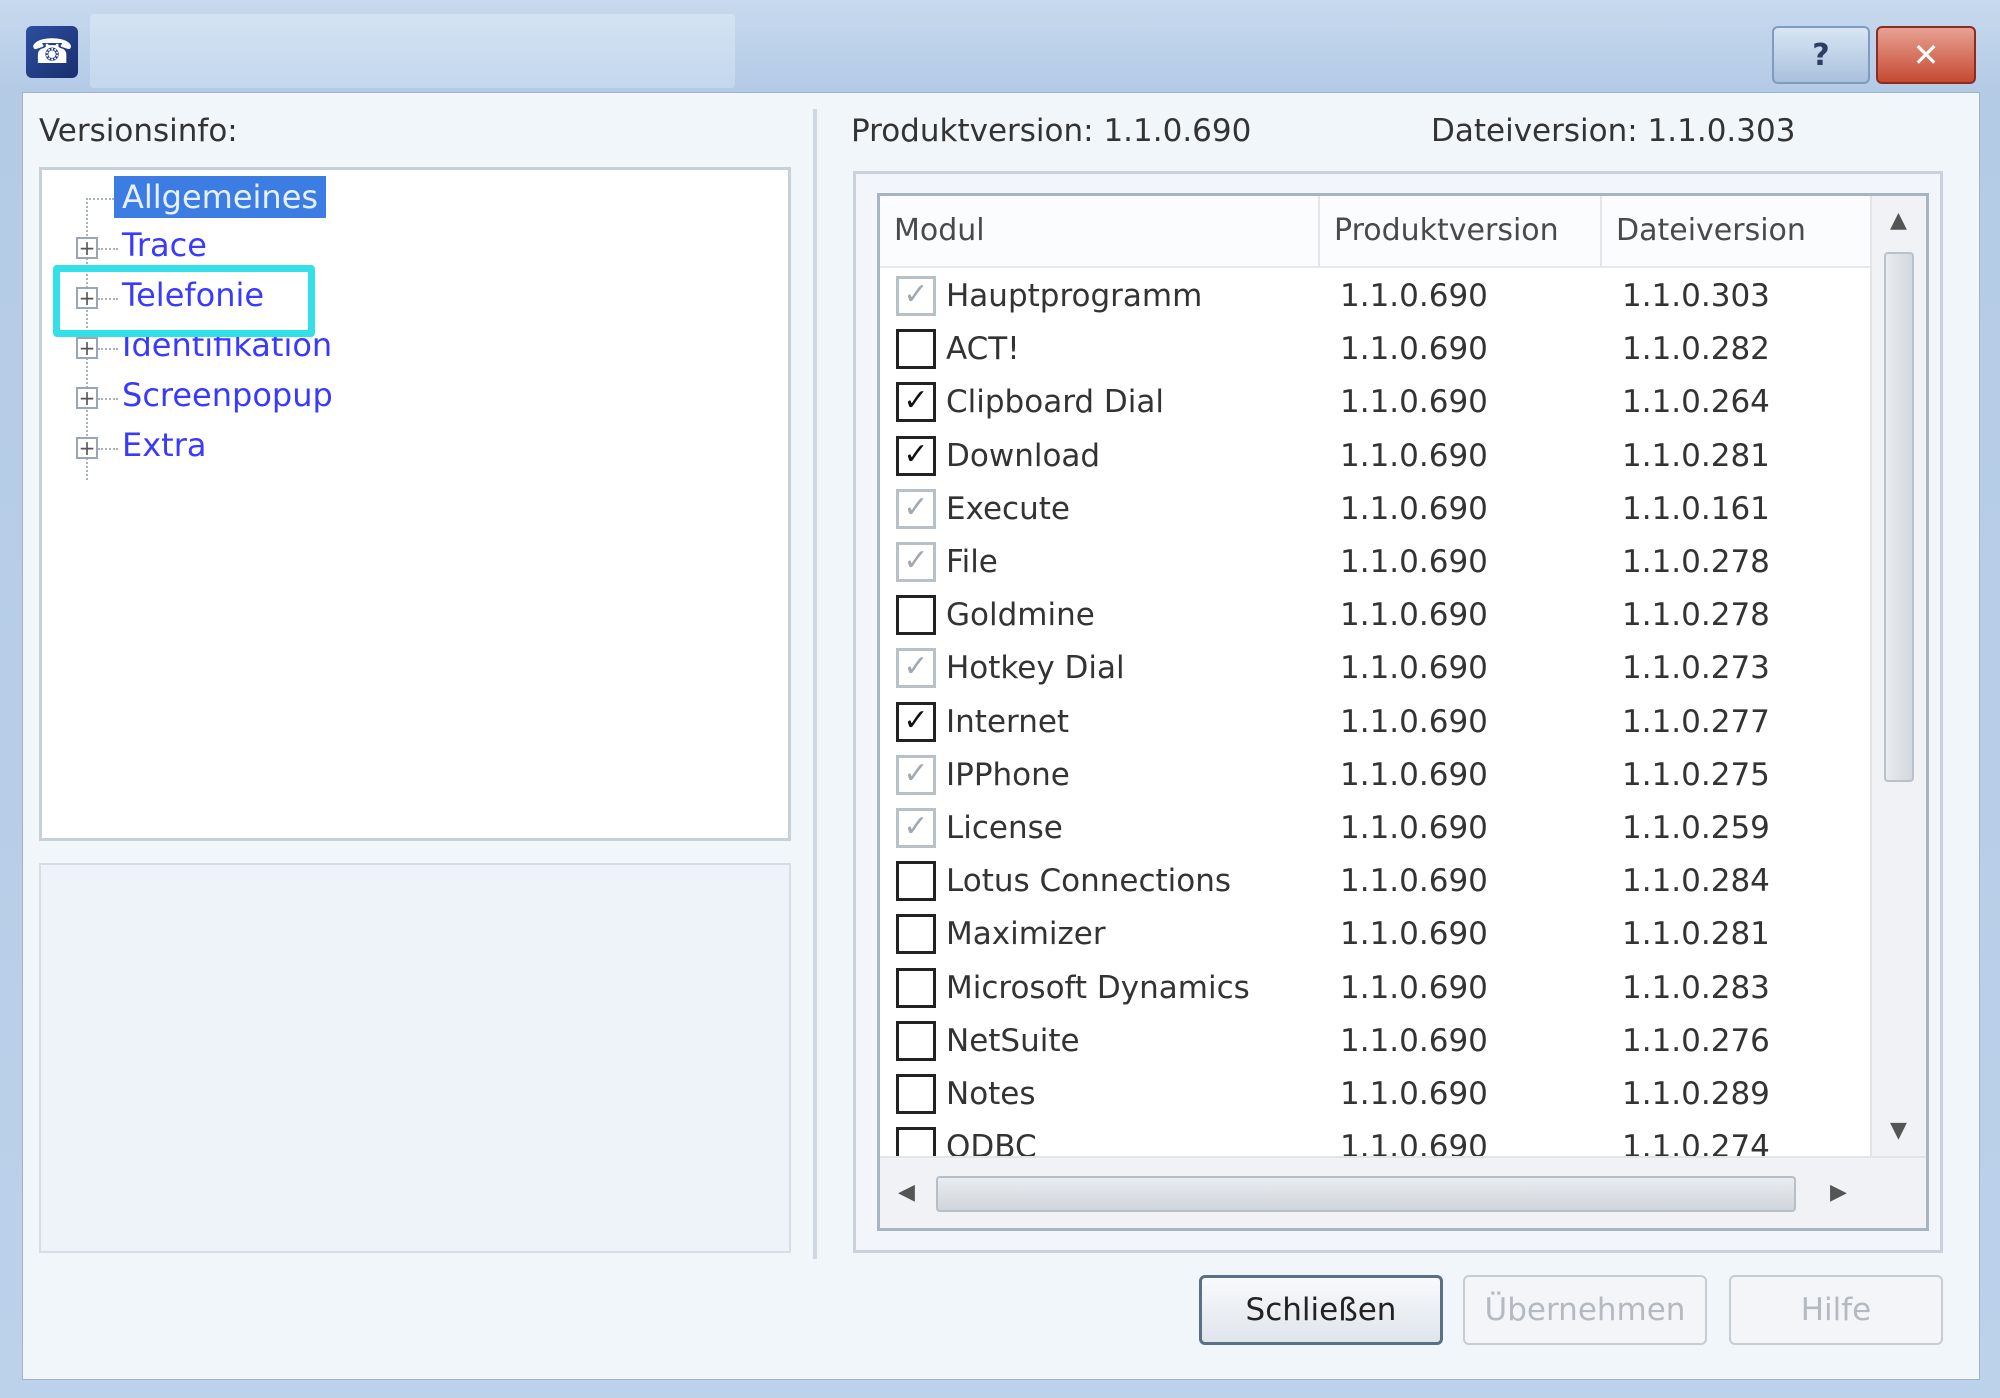 The width and height of the screenshot is (2000, 1398). Describe the element at coordinates (1696, 987) in the screenshot. I see `file-version-cell: 1.1.0.283` at that location.